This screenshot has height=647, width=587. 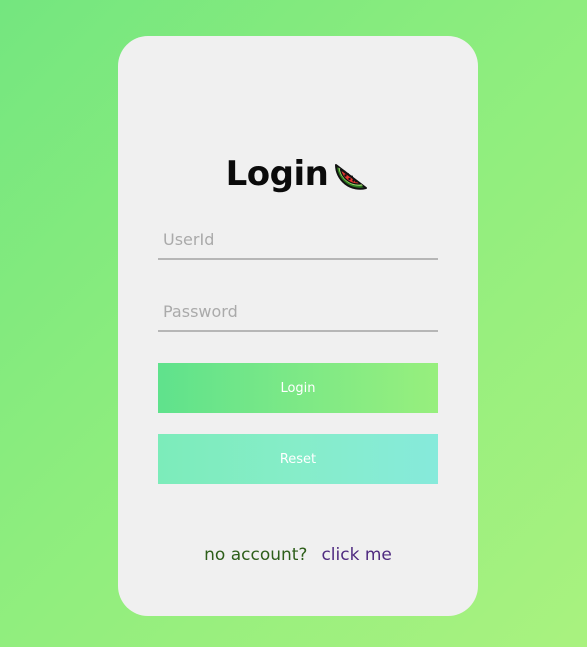 I want to click on title-row: Login, so click(x=298, y=174).